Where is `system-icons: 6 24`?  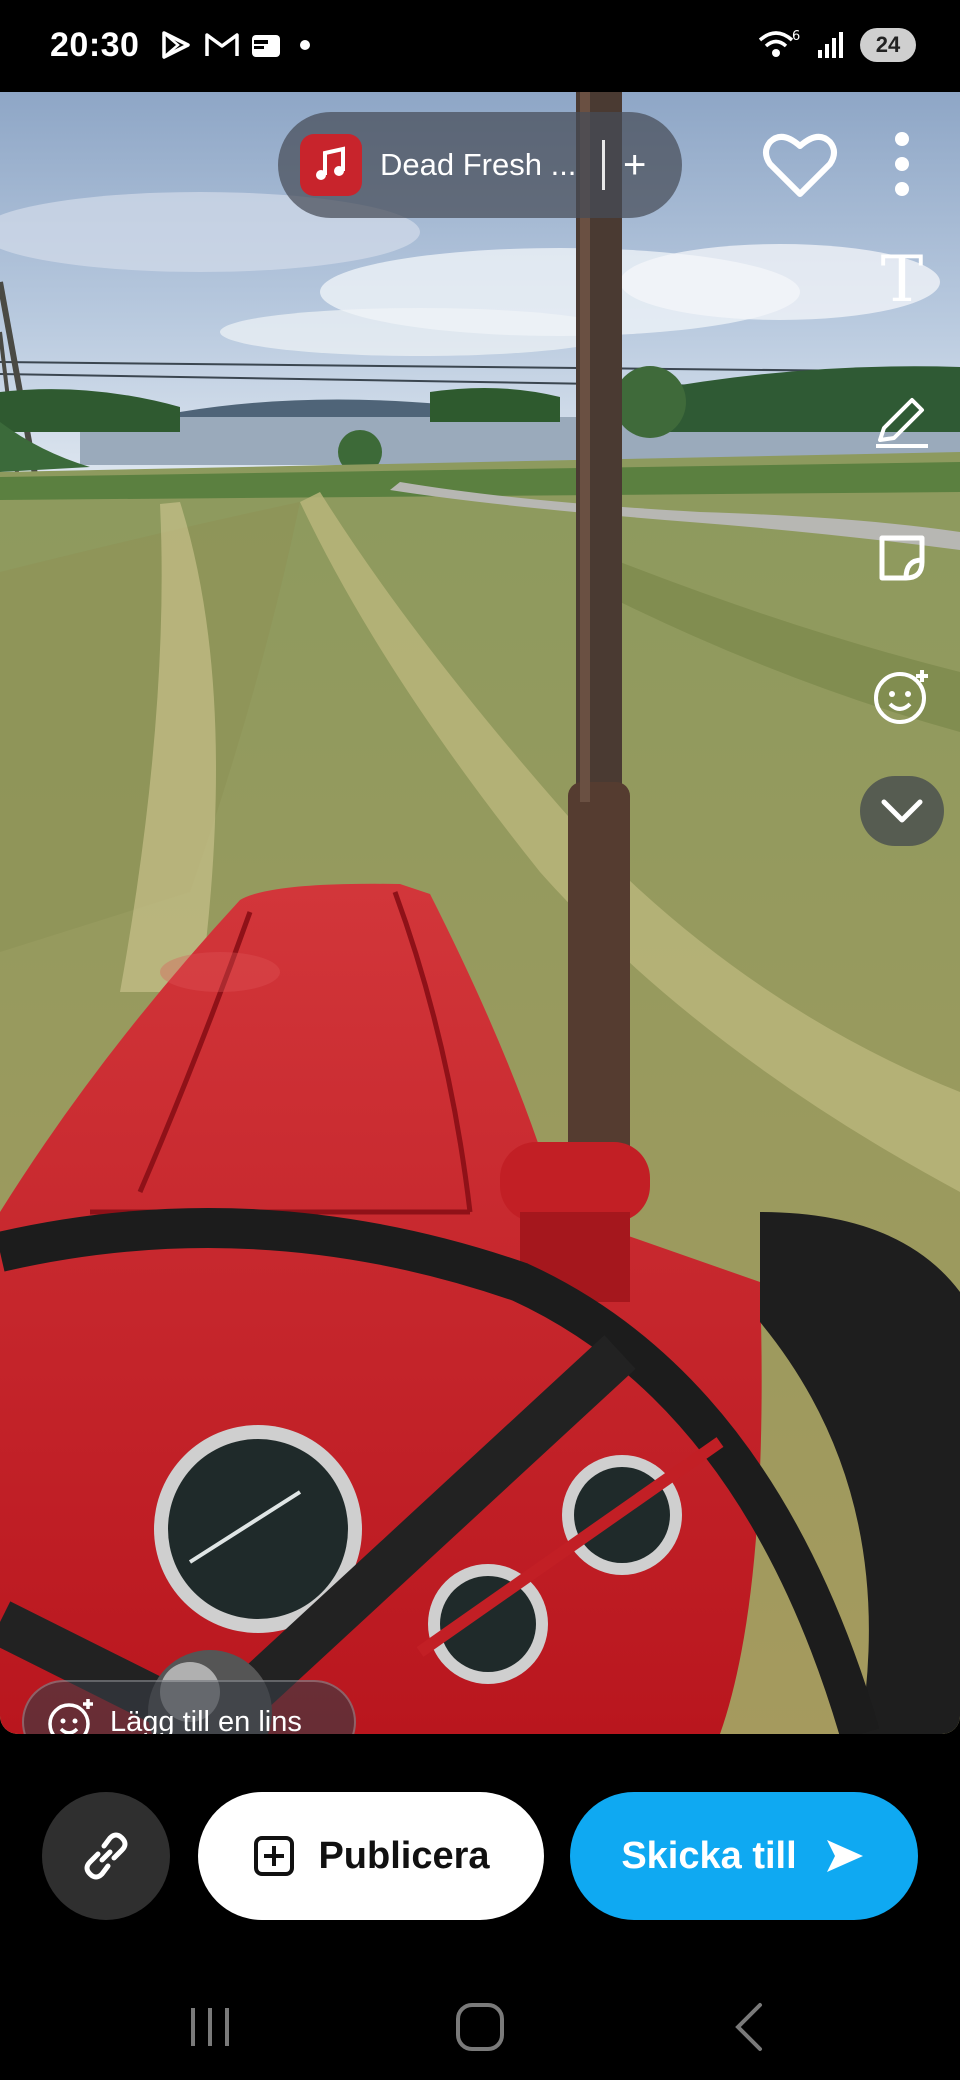
system-icons: 6 24 is located at coordinates (836, 45).